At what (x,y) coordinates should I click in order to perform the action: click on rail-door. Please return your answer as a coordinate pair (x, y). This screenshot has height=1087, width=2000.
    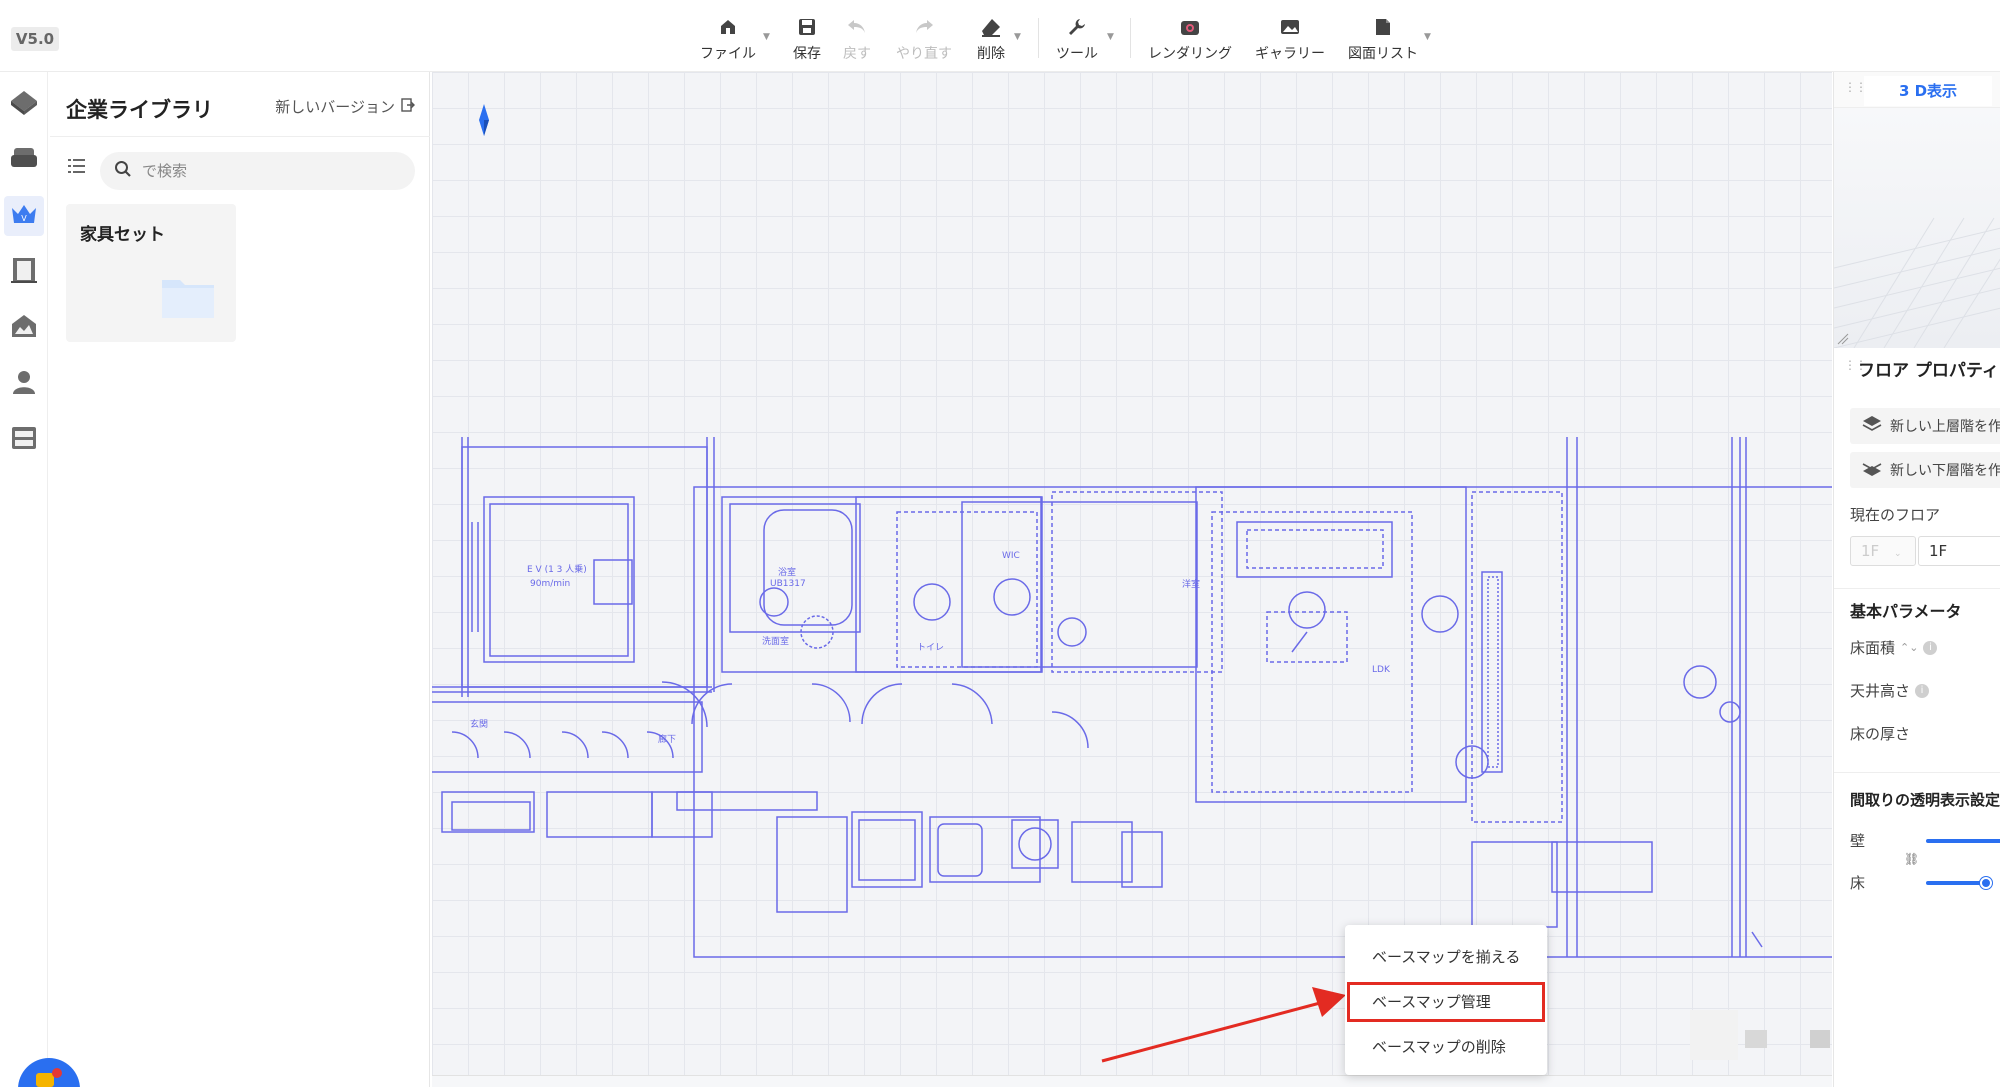
    Looking at the image, I should click on (24, 272).